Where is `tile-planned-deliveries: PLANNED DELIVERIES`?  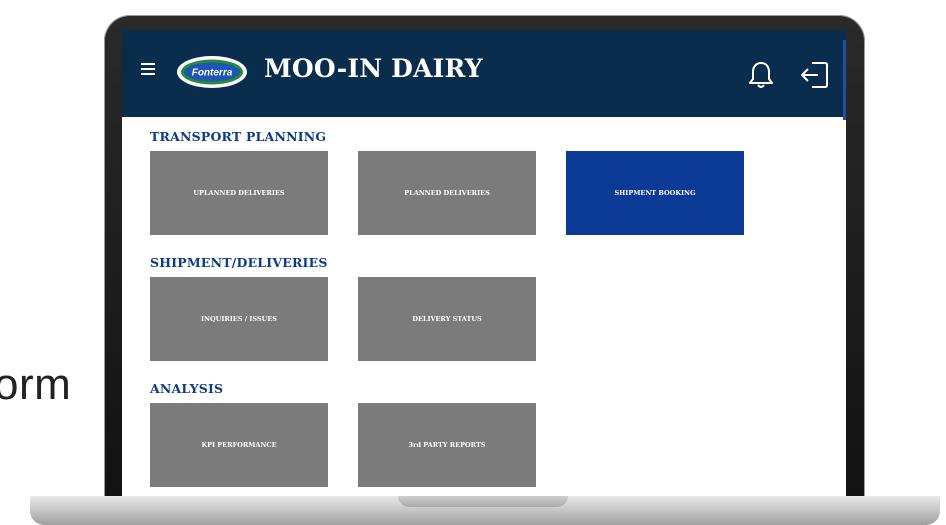 tile-planned-deliveries: PLANNED DELIVERIES is located at coordinates (447, 193).